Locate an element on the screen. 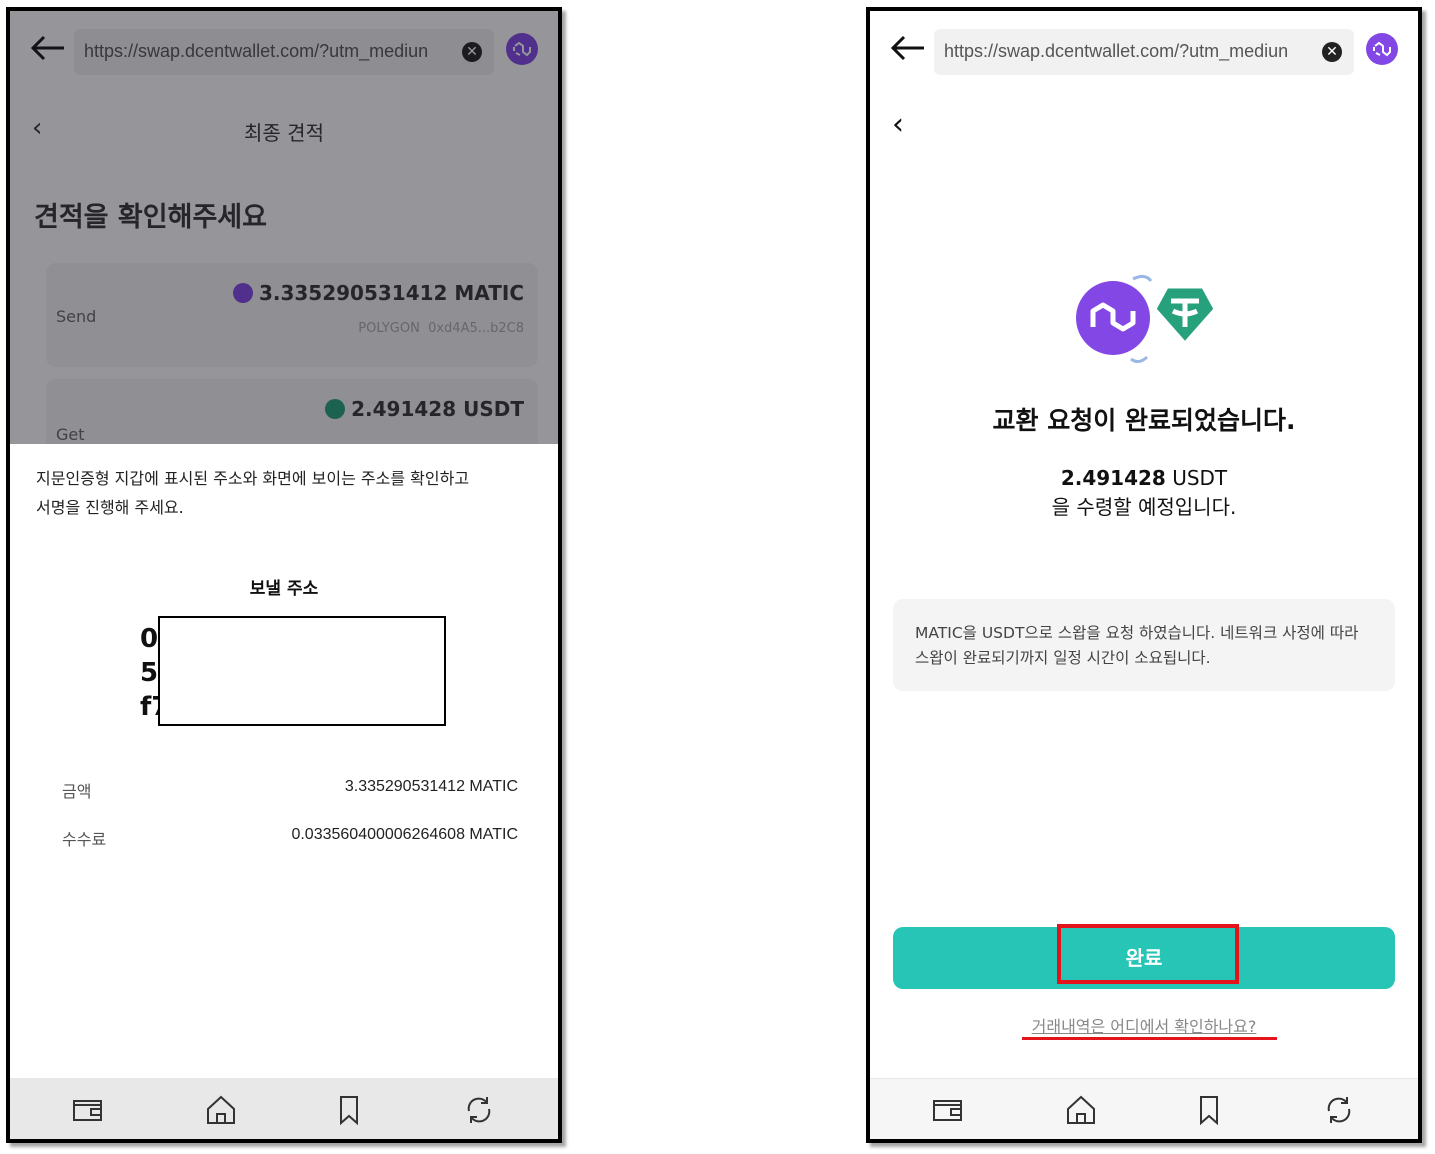  back-arrow-icon is located at coordinates (908, 48).